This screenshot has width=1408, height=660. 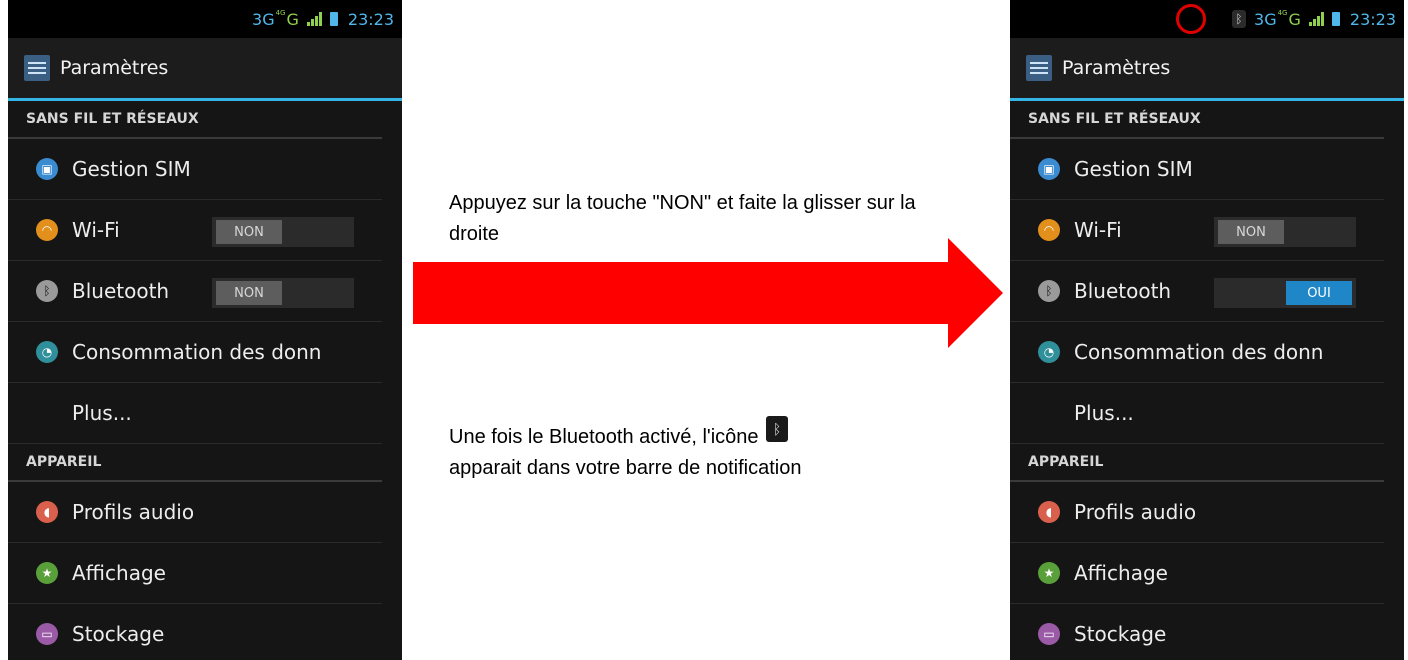 I want to click on settings-item-bluetooth: ᛒ Bluetooth NON, so click(x=195, y=291).